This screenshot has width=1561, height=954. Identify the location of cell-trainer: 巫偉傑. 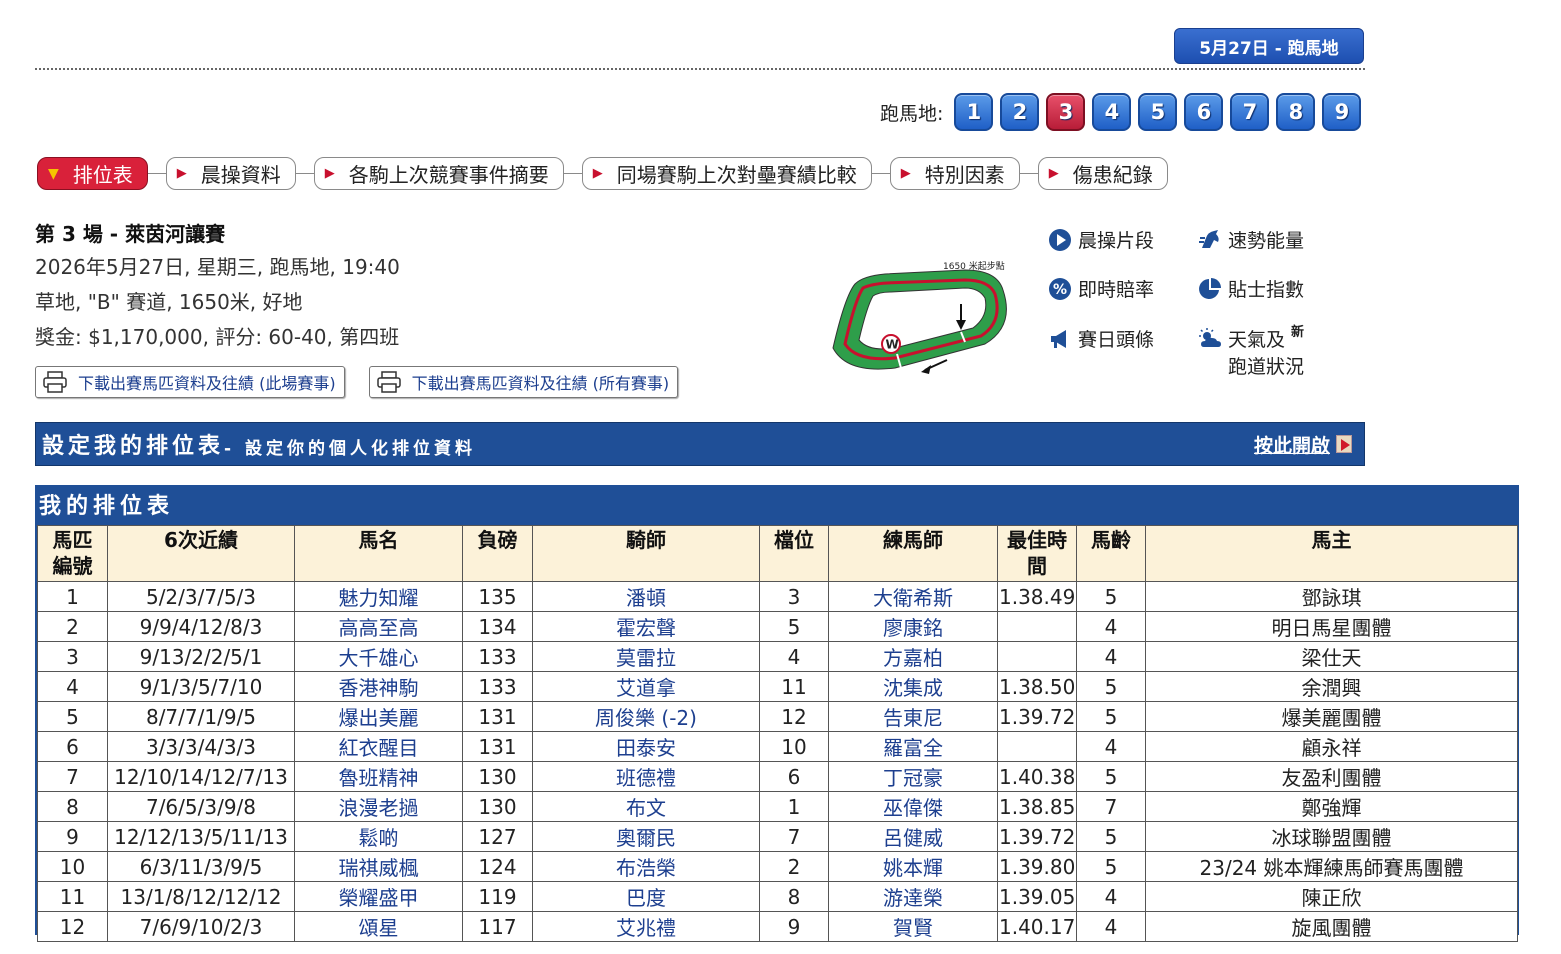
(913, 806).